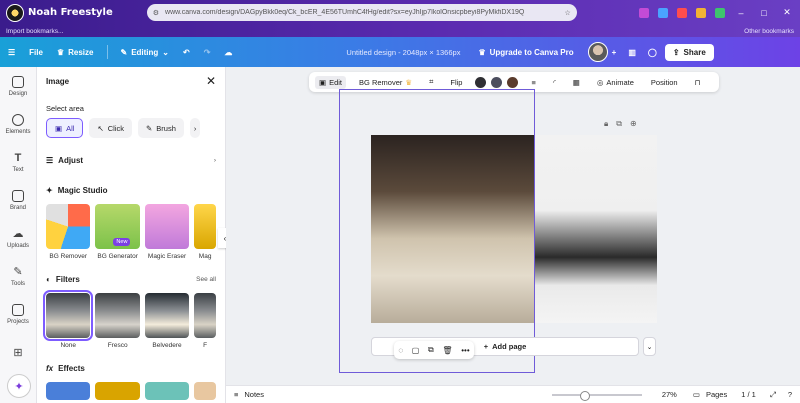 The height and width of the screenshot is (403, 800). Describe the element at coordinates (614, 52) in the screenshot. I see `add-collaborator-icon: +` at that location.